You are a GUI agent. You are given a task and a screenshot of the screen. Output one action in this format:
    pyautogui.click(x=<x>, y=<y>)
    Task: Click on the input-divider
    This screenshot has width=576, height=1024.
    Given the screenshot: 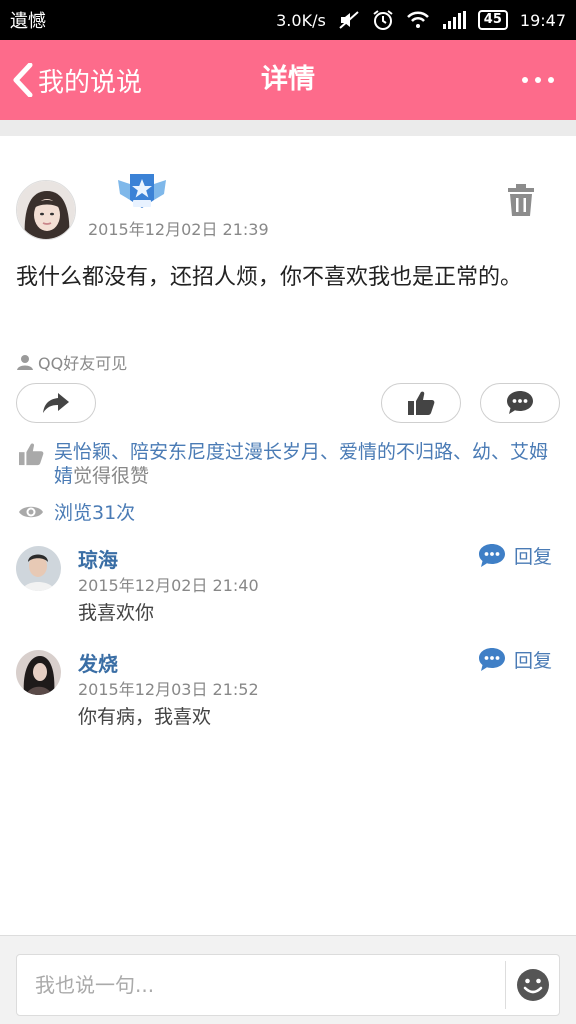 What is the action you would take?
    pyautogui.click(x=505, y=985)
    